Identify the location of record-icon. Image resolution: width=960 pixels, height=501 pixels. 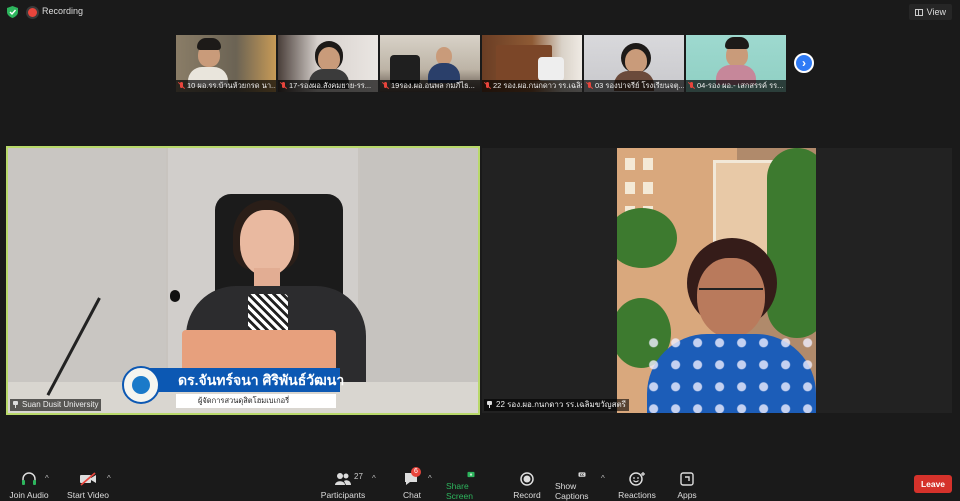
(527, 479).